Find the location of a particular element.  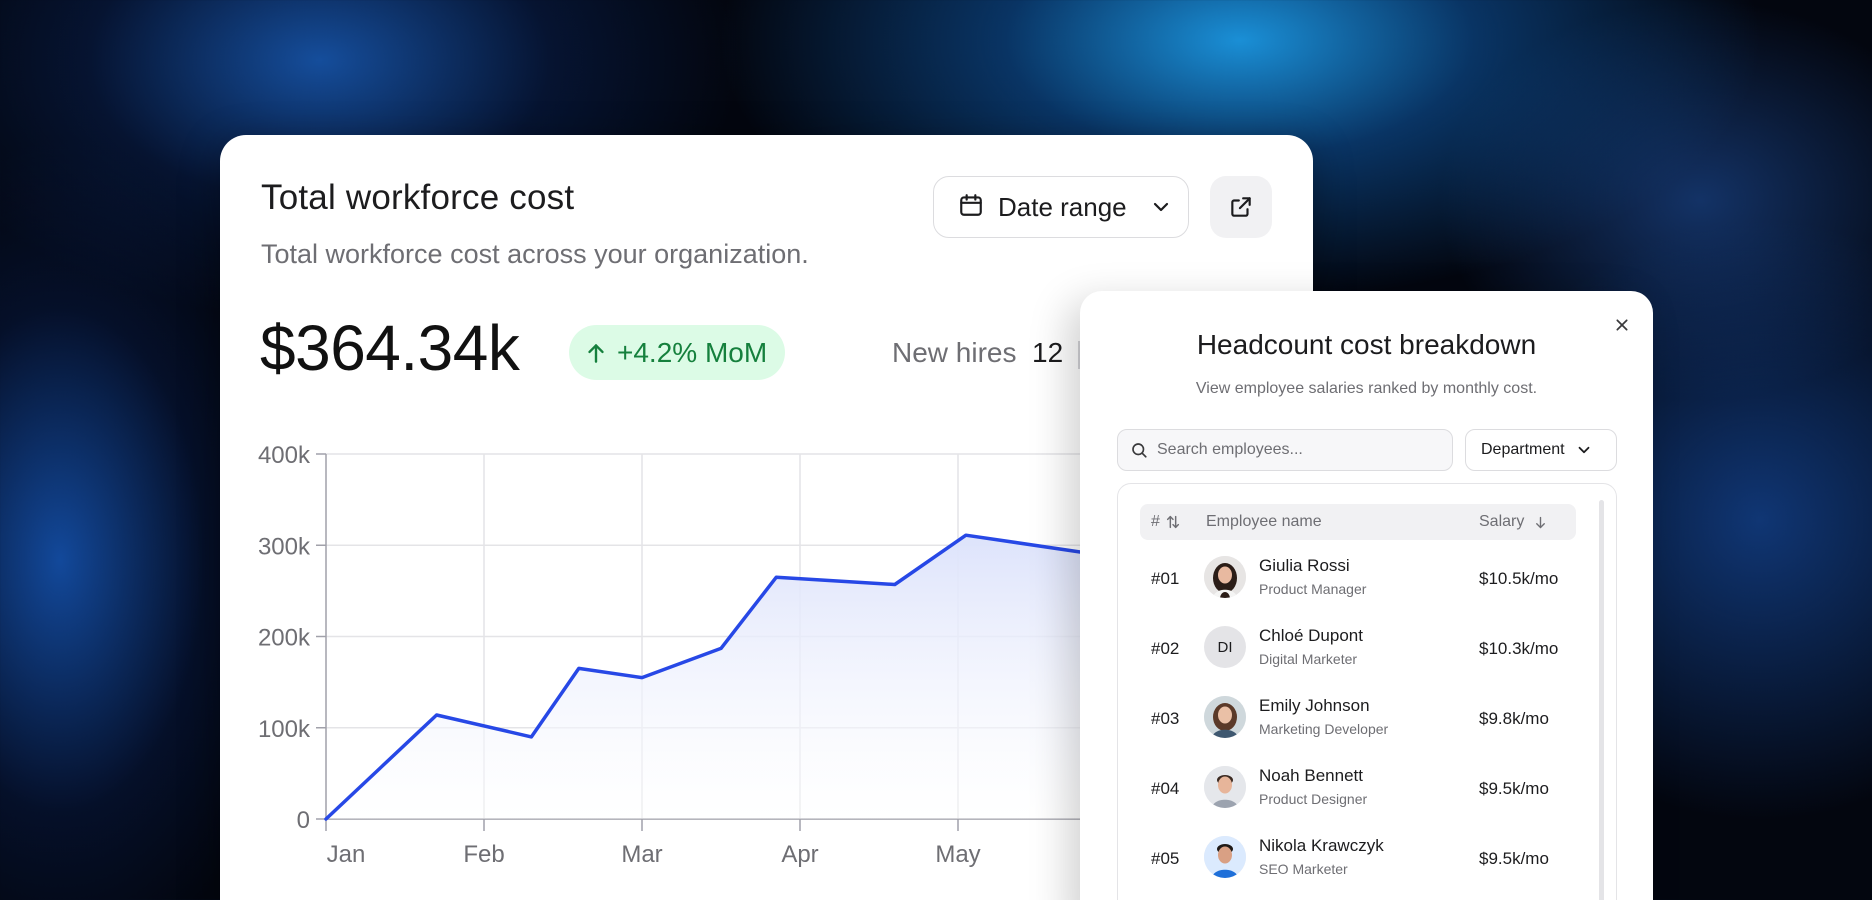

salary-column-label: Salary is located at coordinates (1502, 521).